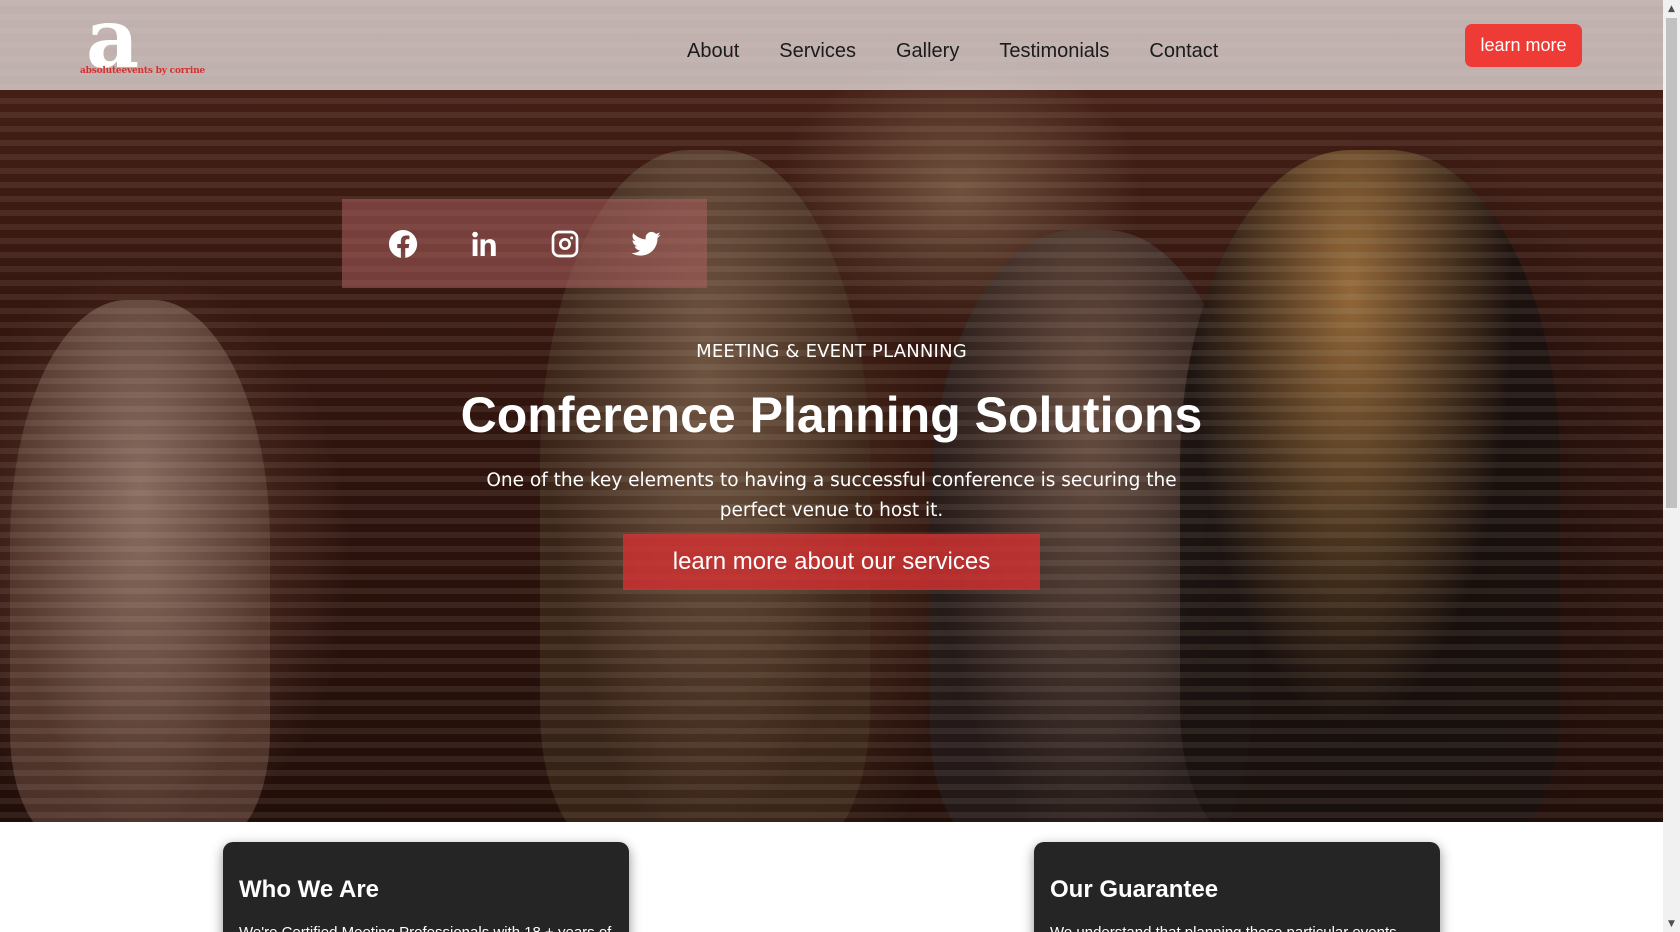 The width and height of the screenshot is (1680, 932). Describe the element at coordinates (1671, 263) in the screenshot. I see `scrollbar-thumb` at that location.